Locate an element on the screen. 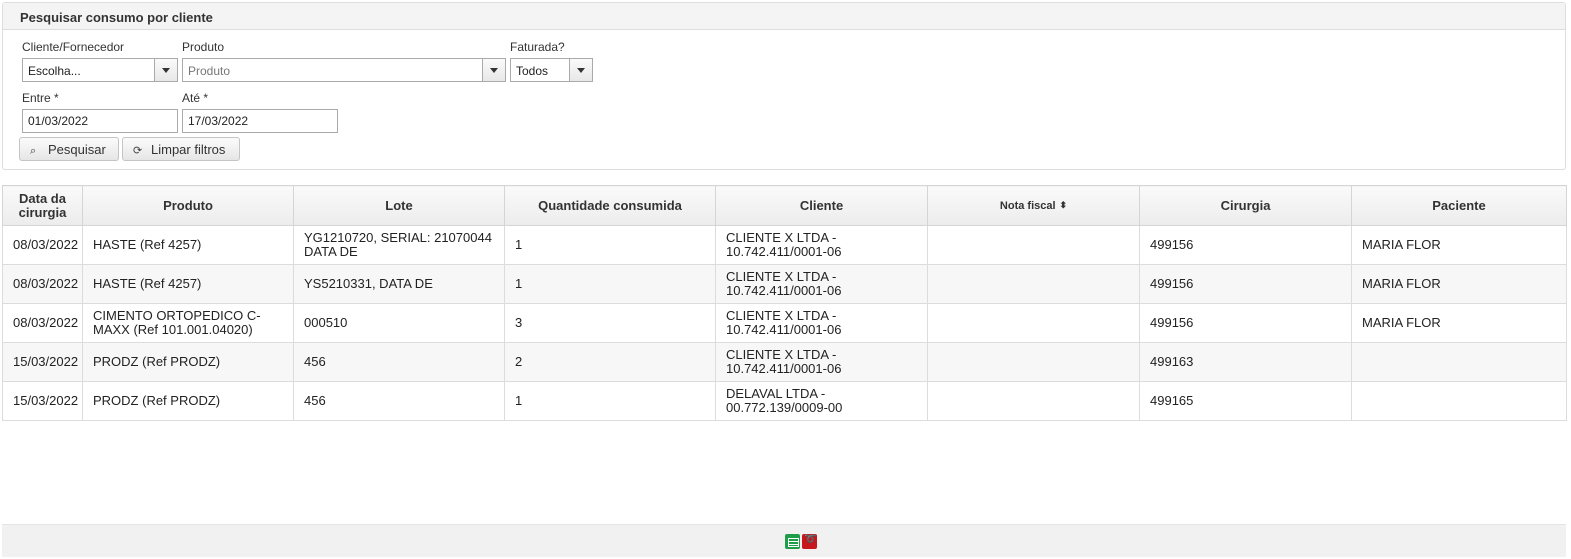  product-label: Produto is located at coordinates (203, 47).